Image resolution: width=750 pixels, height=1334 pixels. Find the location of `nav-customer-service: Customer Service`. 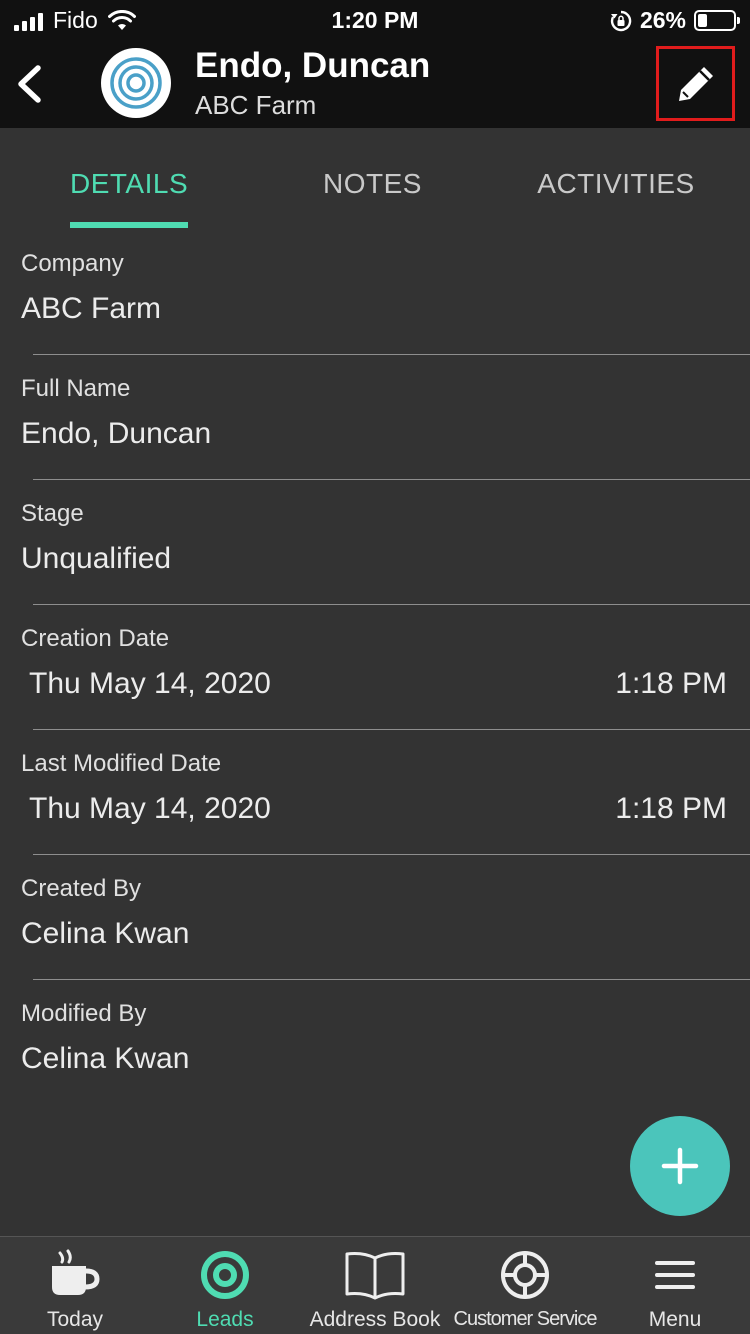

nav-customer-service: Customer Service is located at coordinates (525, 1285).